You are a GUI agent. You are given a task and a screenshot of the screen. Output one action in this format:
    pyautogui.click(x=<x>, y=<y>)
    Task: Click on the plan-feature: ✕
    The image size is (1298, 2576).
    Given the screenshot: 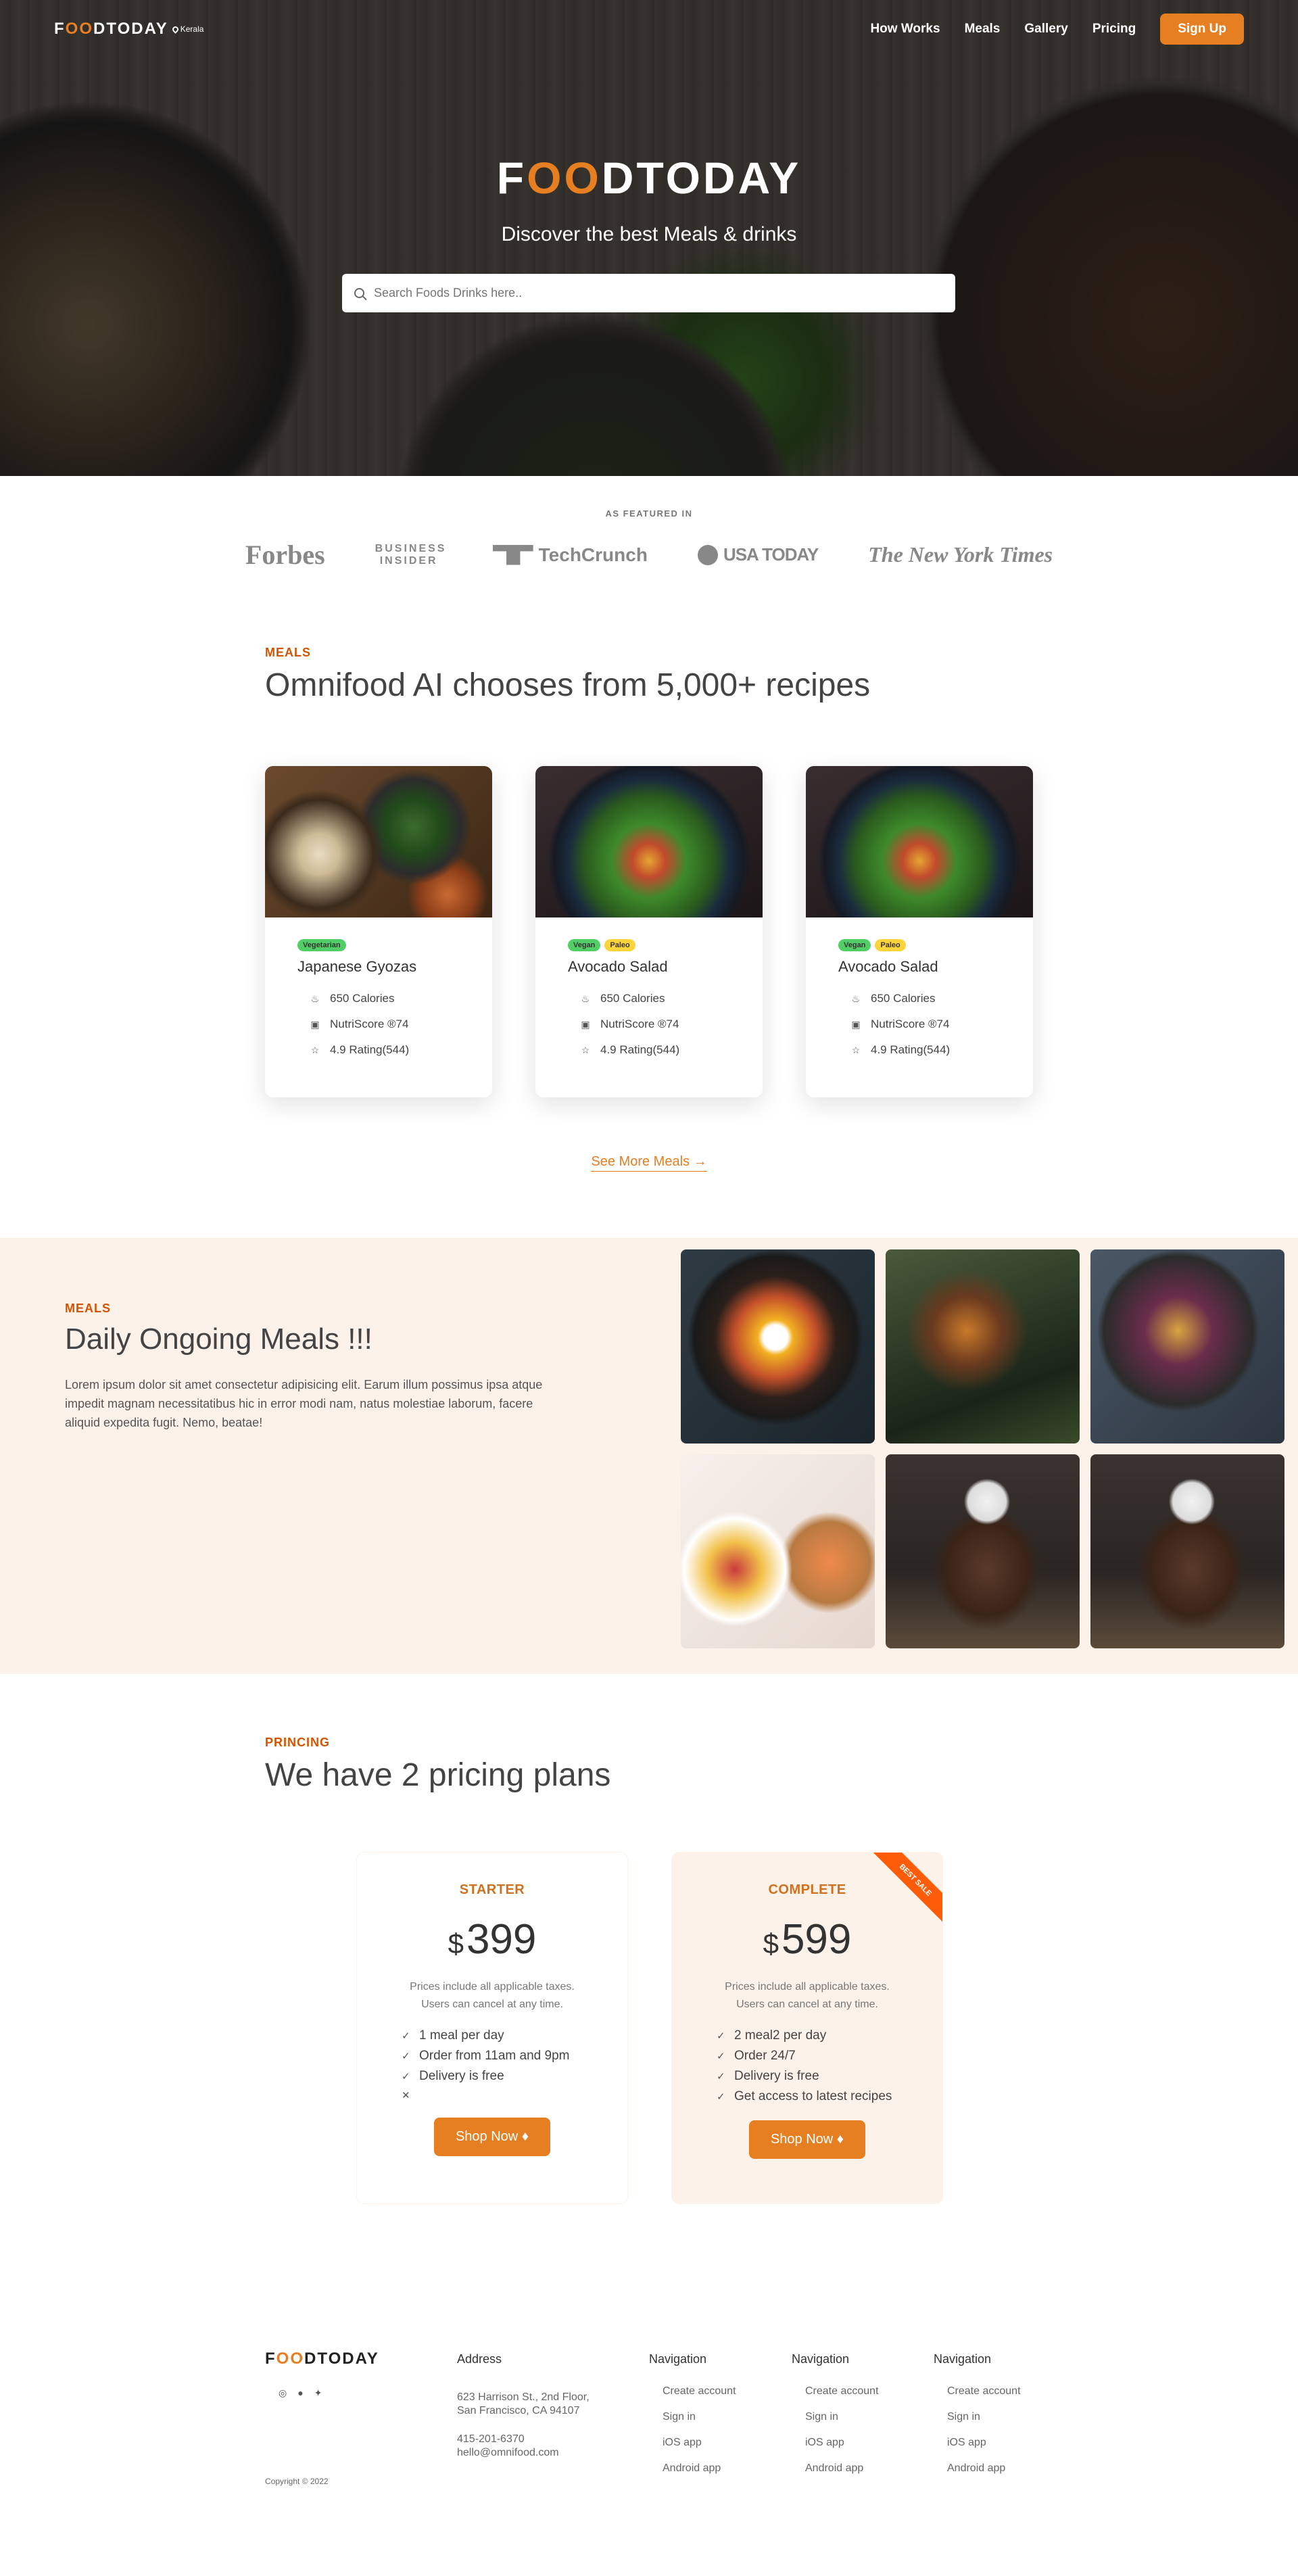 What is the action you would take?
    pyautogui.click(x=514, y=2095)
    